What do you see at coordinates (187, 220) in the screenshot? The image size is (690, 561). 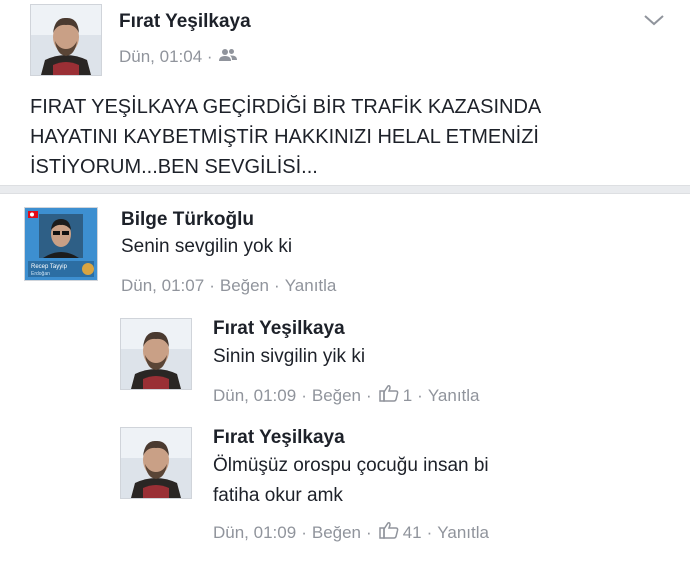 I see `comment-author-name: Bilge Türkoğlu` at bounding box center [187, 220].